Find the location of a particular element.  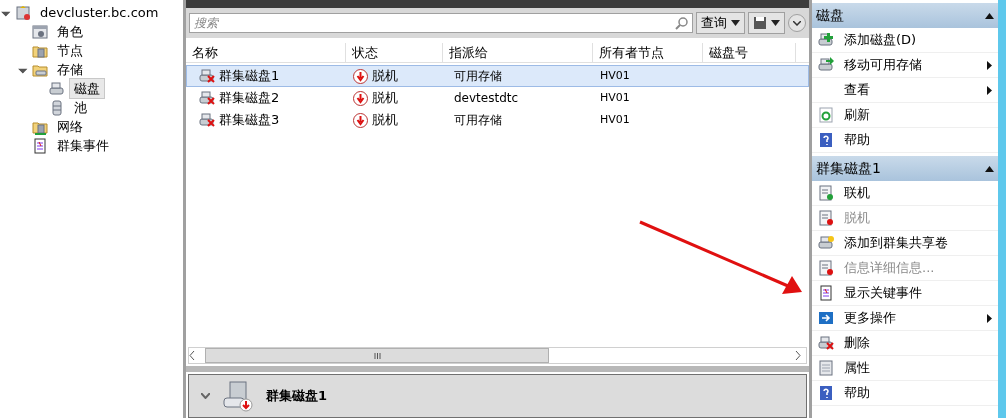

server-icon is located at coordinates (23, 12).